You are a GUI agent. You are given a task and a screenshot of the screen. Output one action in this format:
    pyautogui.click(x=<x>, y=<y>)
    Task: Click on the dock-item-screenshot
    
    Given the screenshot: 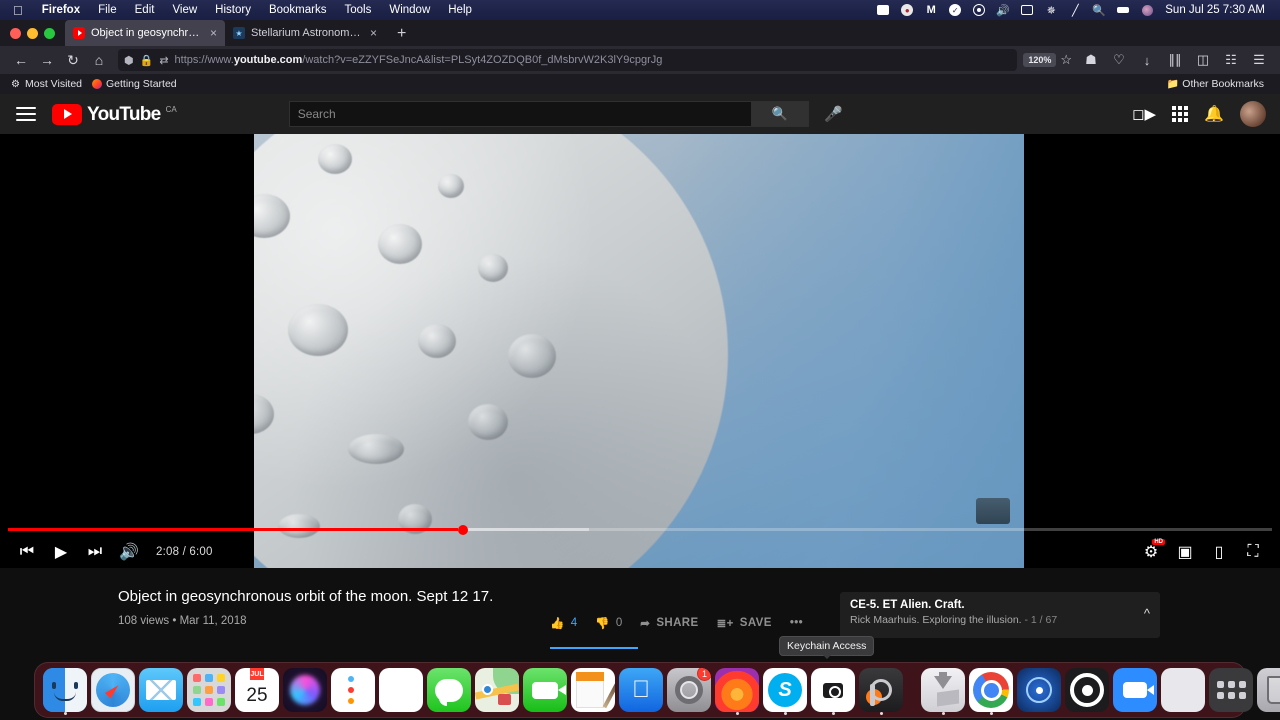 What is the action you would take?
    pyautogui.click(x=833, y=690)
    